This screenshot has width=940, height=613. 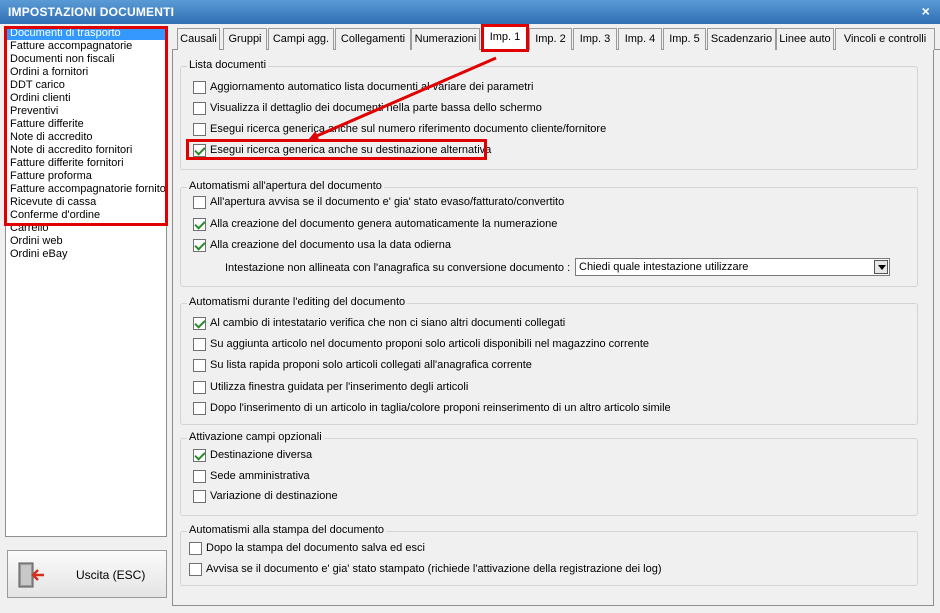 What do you see at coordinates (285, 186) in the screenshot?
I see `group-title: Automatismi all'apertura del documento` at bounding box center [285, 186].